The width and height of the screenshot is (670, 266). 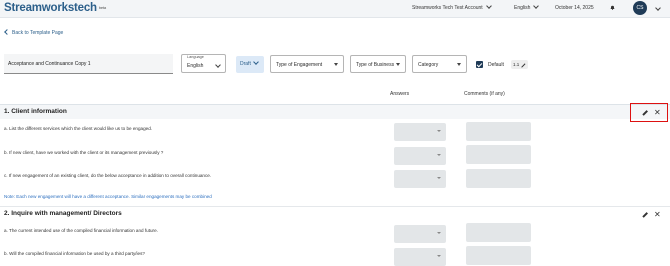 I want to click on highlight-box, so click(x=649, y=112).